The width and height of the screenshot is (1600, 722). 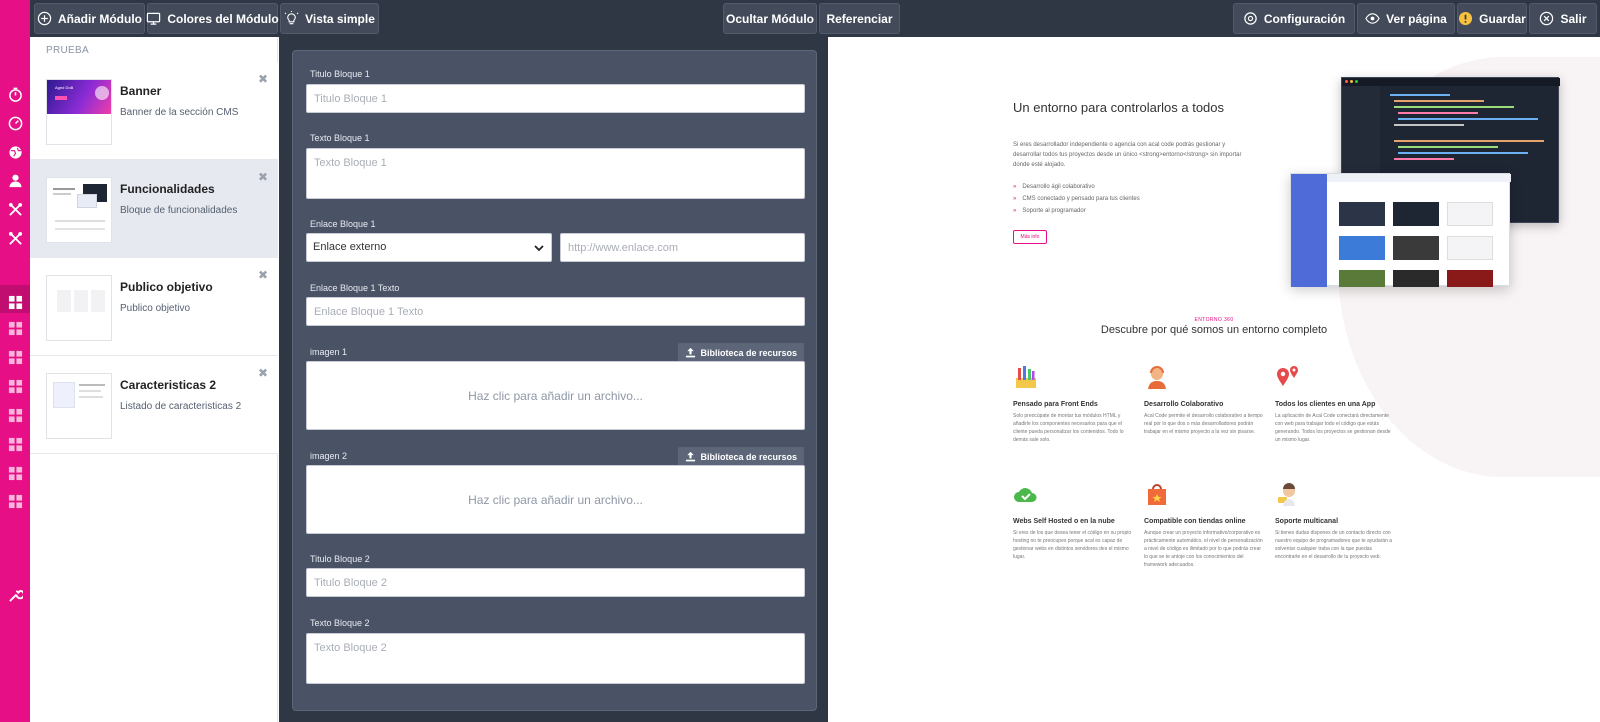 I want to click on hide-module-label: Ocultar Módulo, so click(x=770, y=18).